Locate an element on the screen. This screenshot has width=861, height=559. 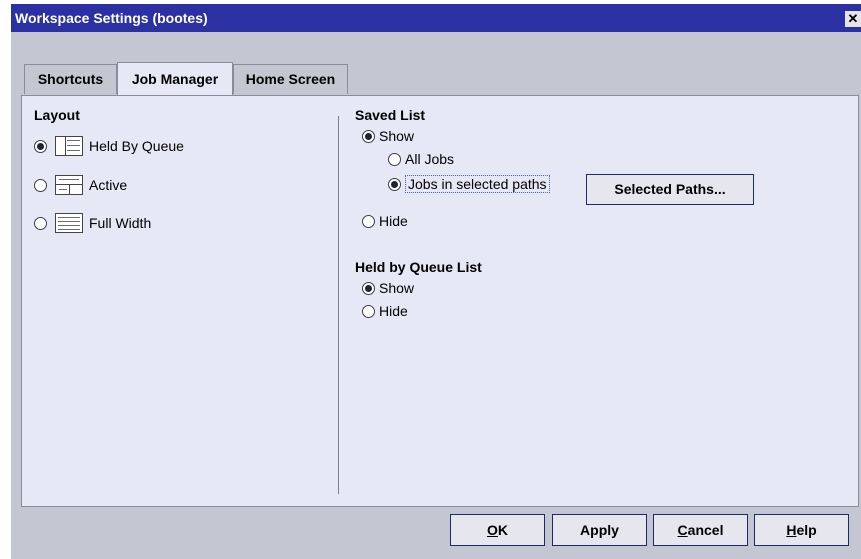
close-icon: ✕ is located at coordinates (853, 18).